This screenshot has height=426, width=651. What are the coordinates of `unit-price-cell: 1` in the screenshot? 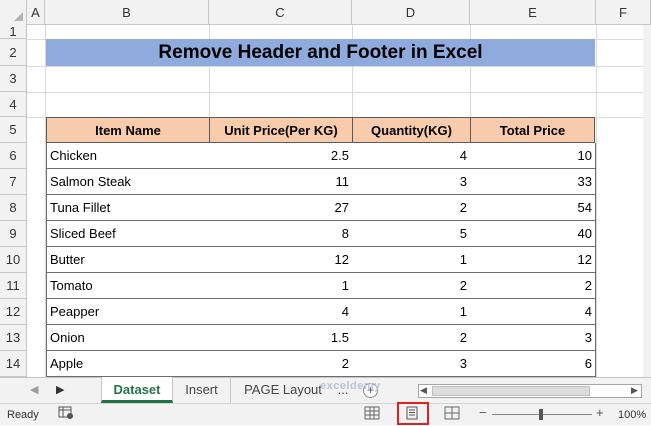 It's located at (281, 286).